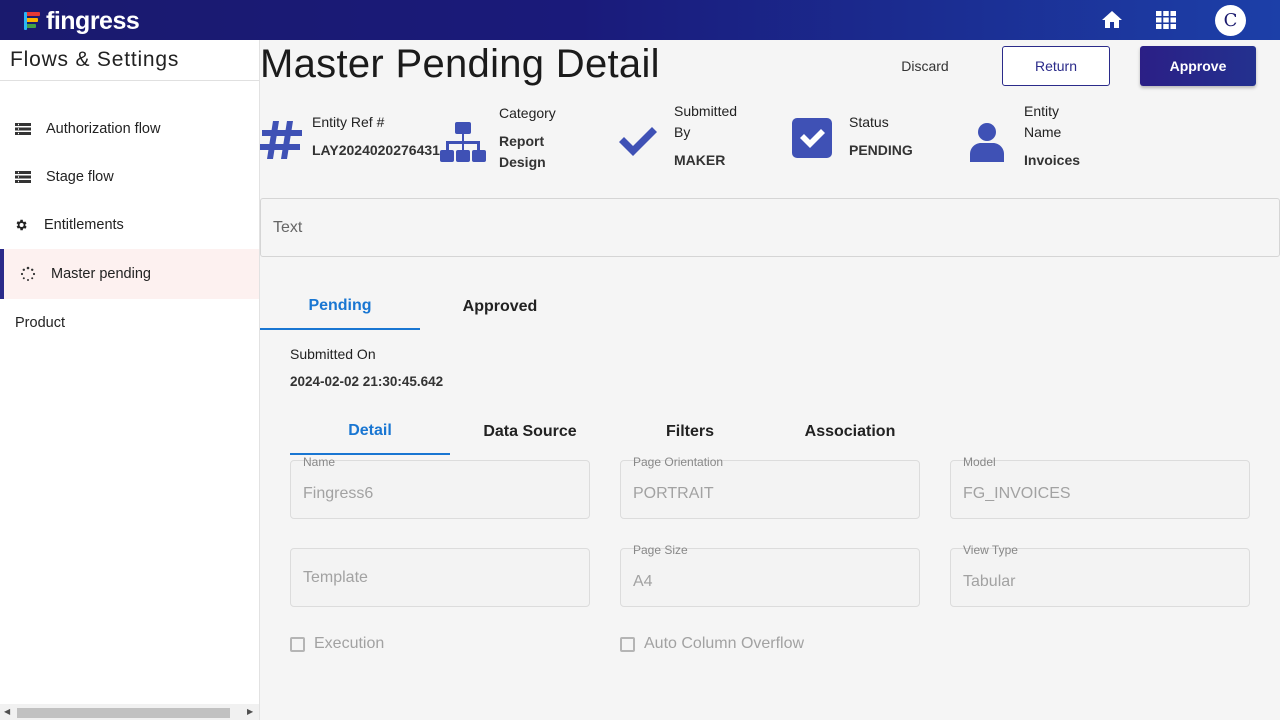 The image size is (1280, 720). Describe the element at coordinates (32, 21) in the screenshot. I see `logo-icon` at that location.